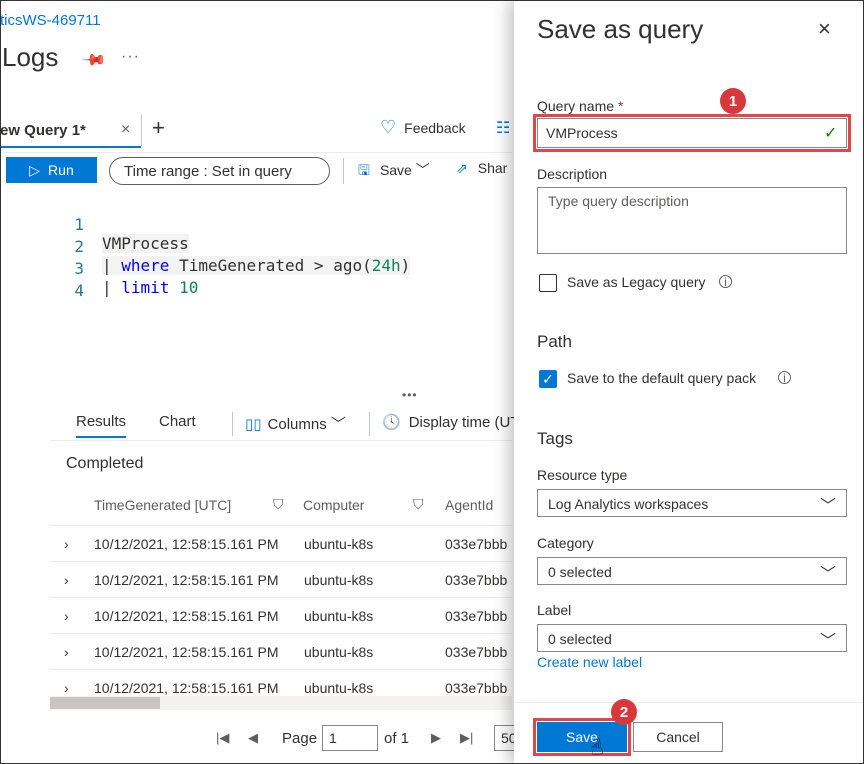 The image size is (864, 764). I want to click on query-name-input: VMProcess, so click(692, 133).